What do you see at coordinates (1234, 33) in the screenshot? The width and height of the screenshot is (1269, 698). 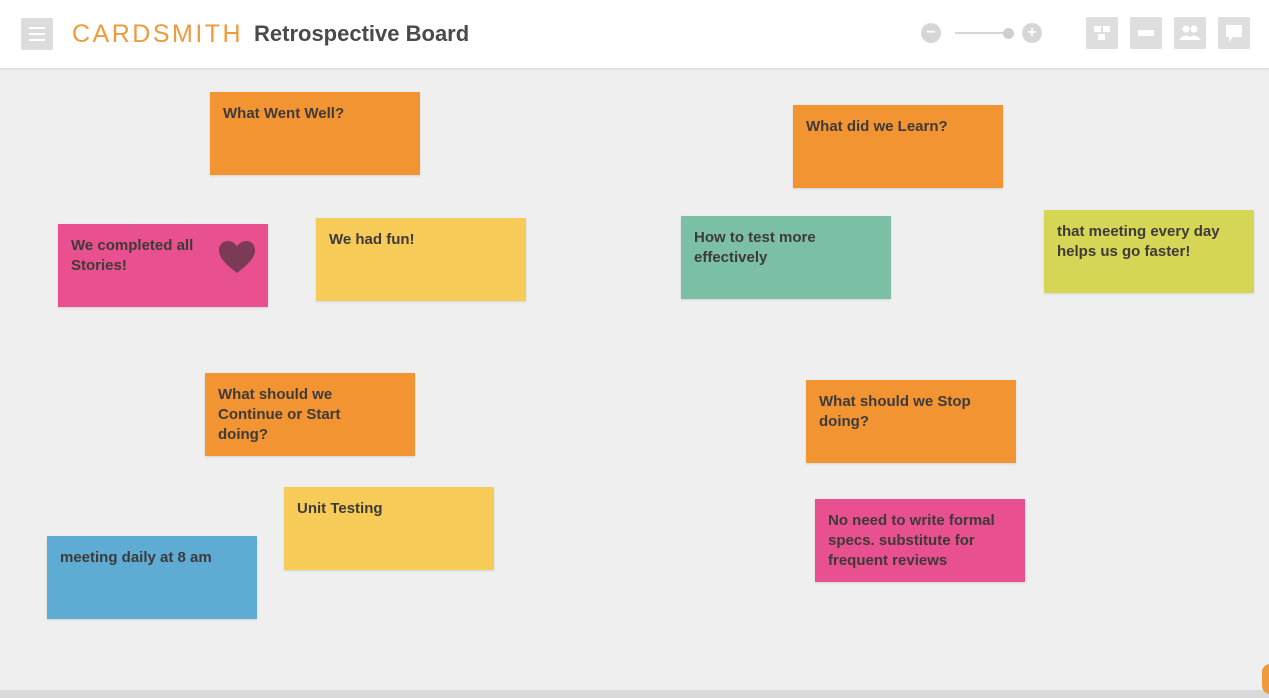 I see `comment-icon` at bounding box center [1234, 33].